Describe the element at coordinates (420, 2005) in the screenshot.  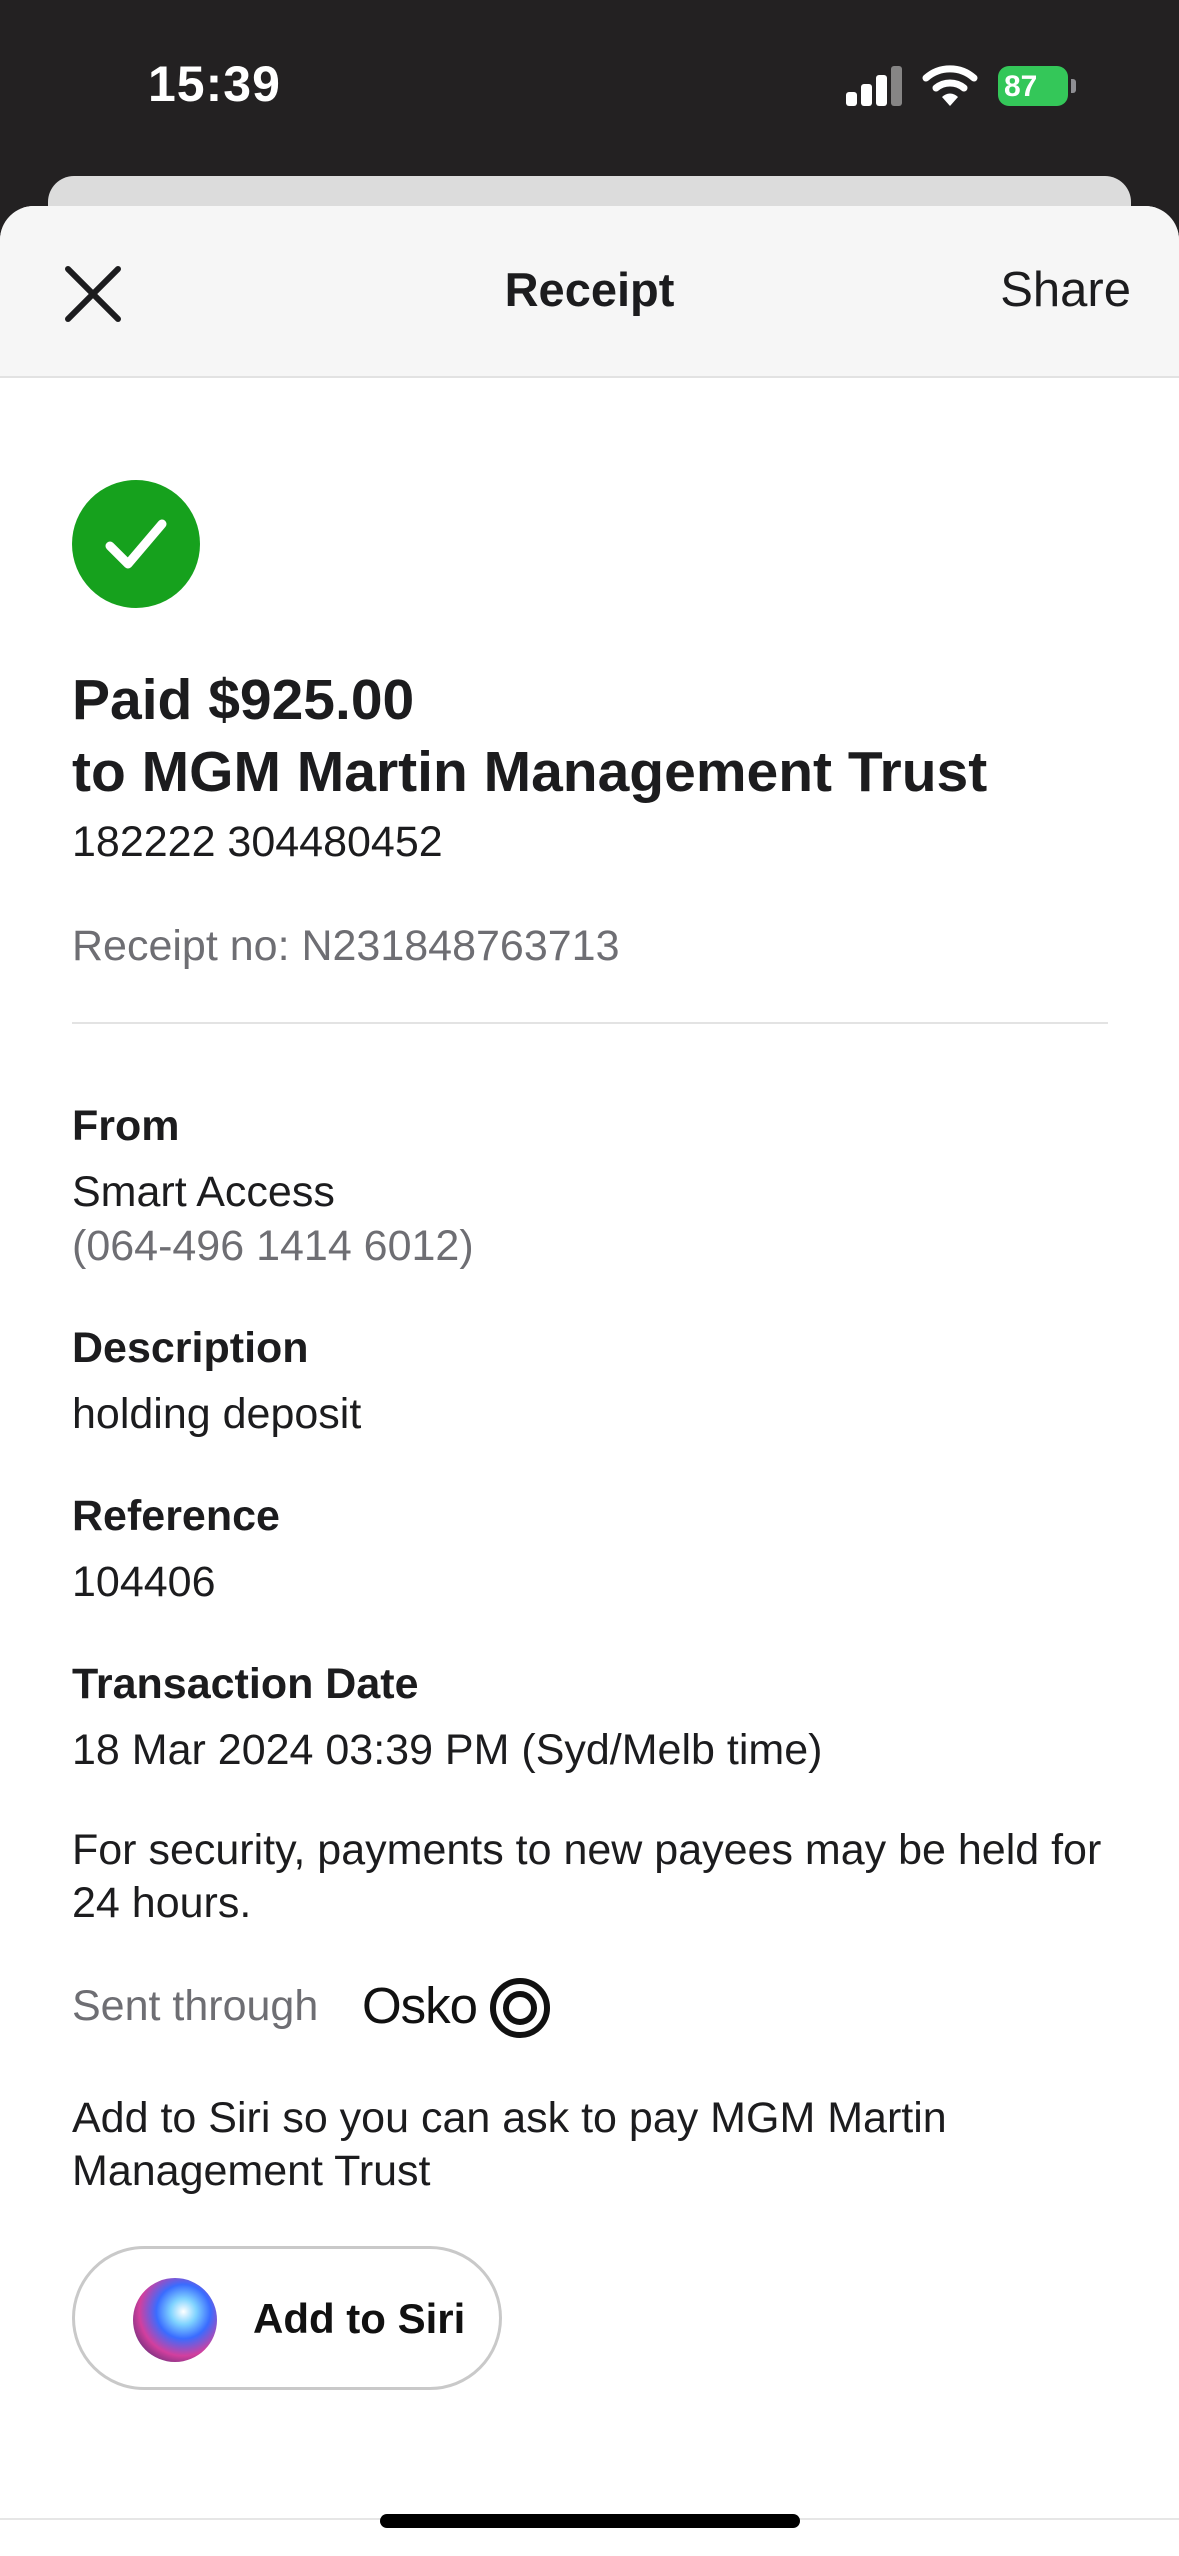
I see `osko-brand: Osko` at that location.